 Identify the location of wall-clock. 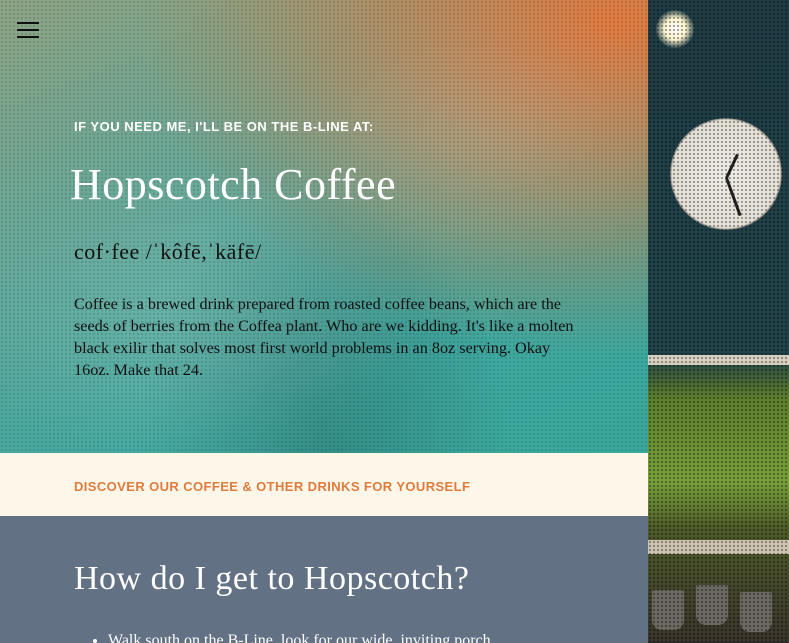
(726, 174).